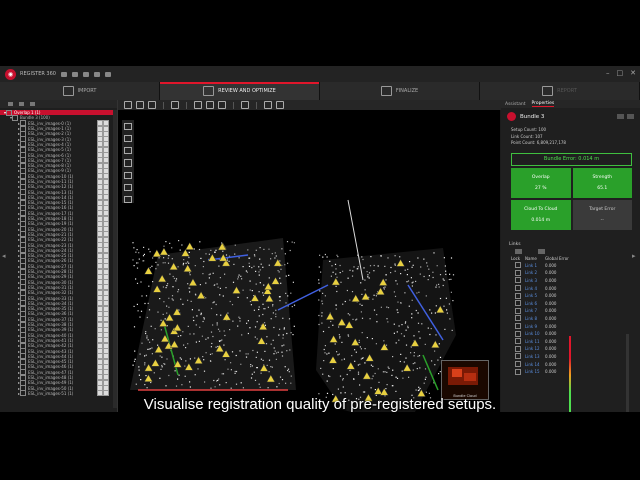 This screenshot has height=480, width=640. I want to click on link-row: Link 4 0.000, so click(542, 288).